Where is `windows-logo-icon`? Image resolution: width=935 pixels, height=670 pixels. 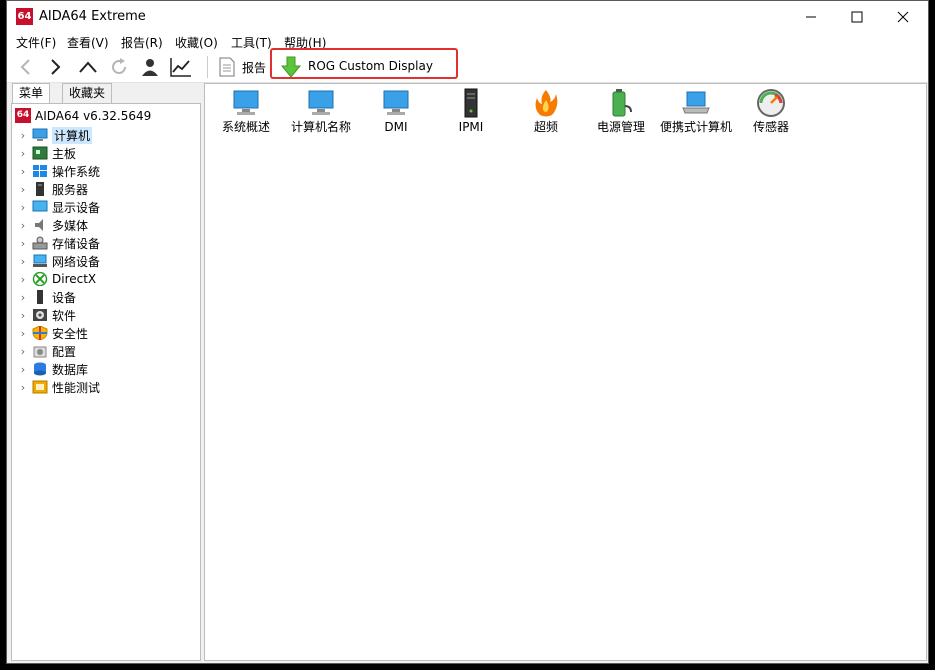 windows-logo-icon is located at coordinates (40, 171).